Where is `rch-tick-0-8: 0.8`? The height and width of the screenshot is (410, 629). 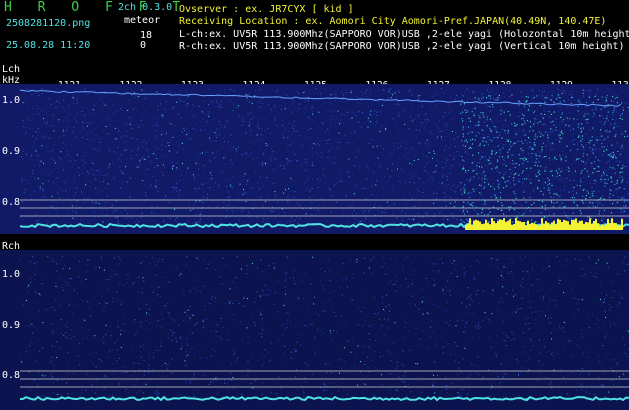 rch-tick-0-8: 0.8 is located at coordinates (11, 375).